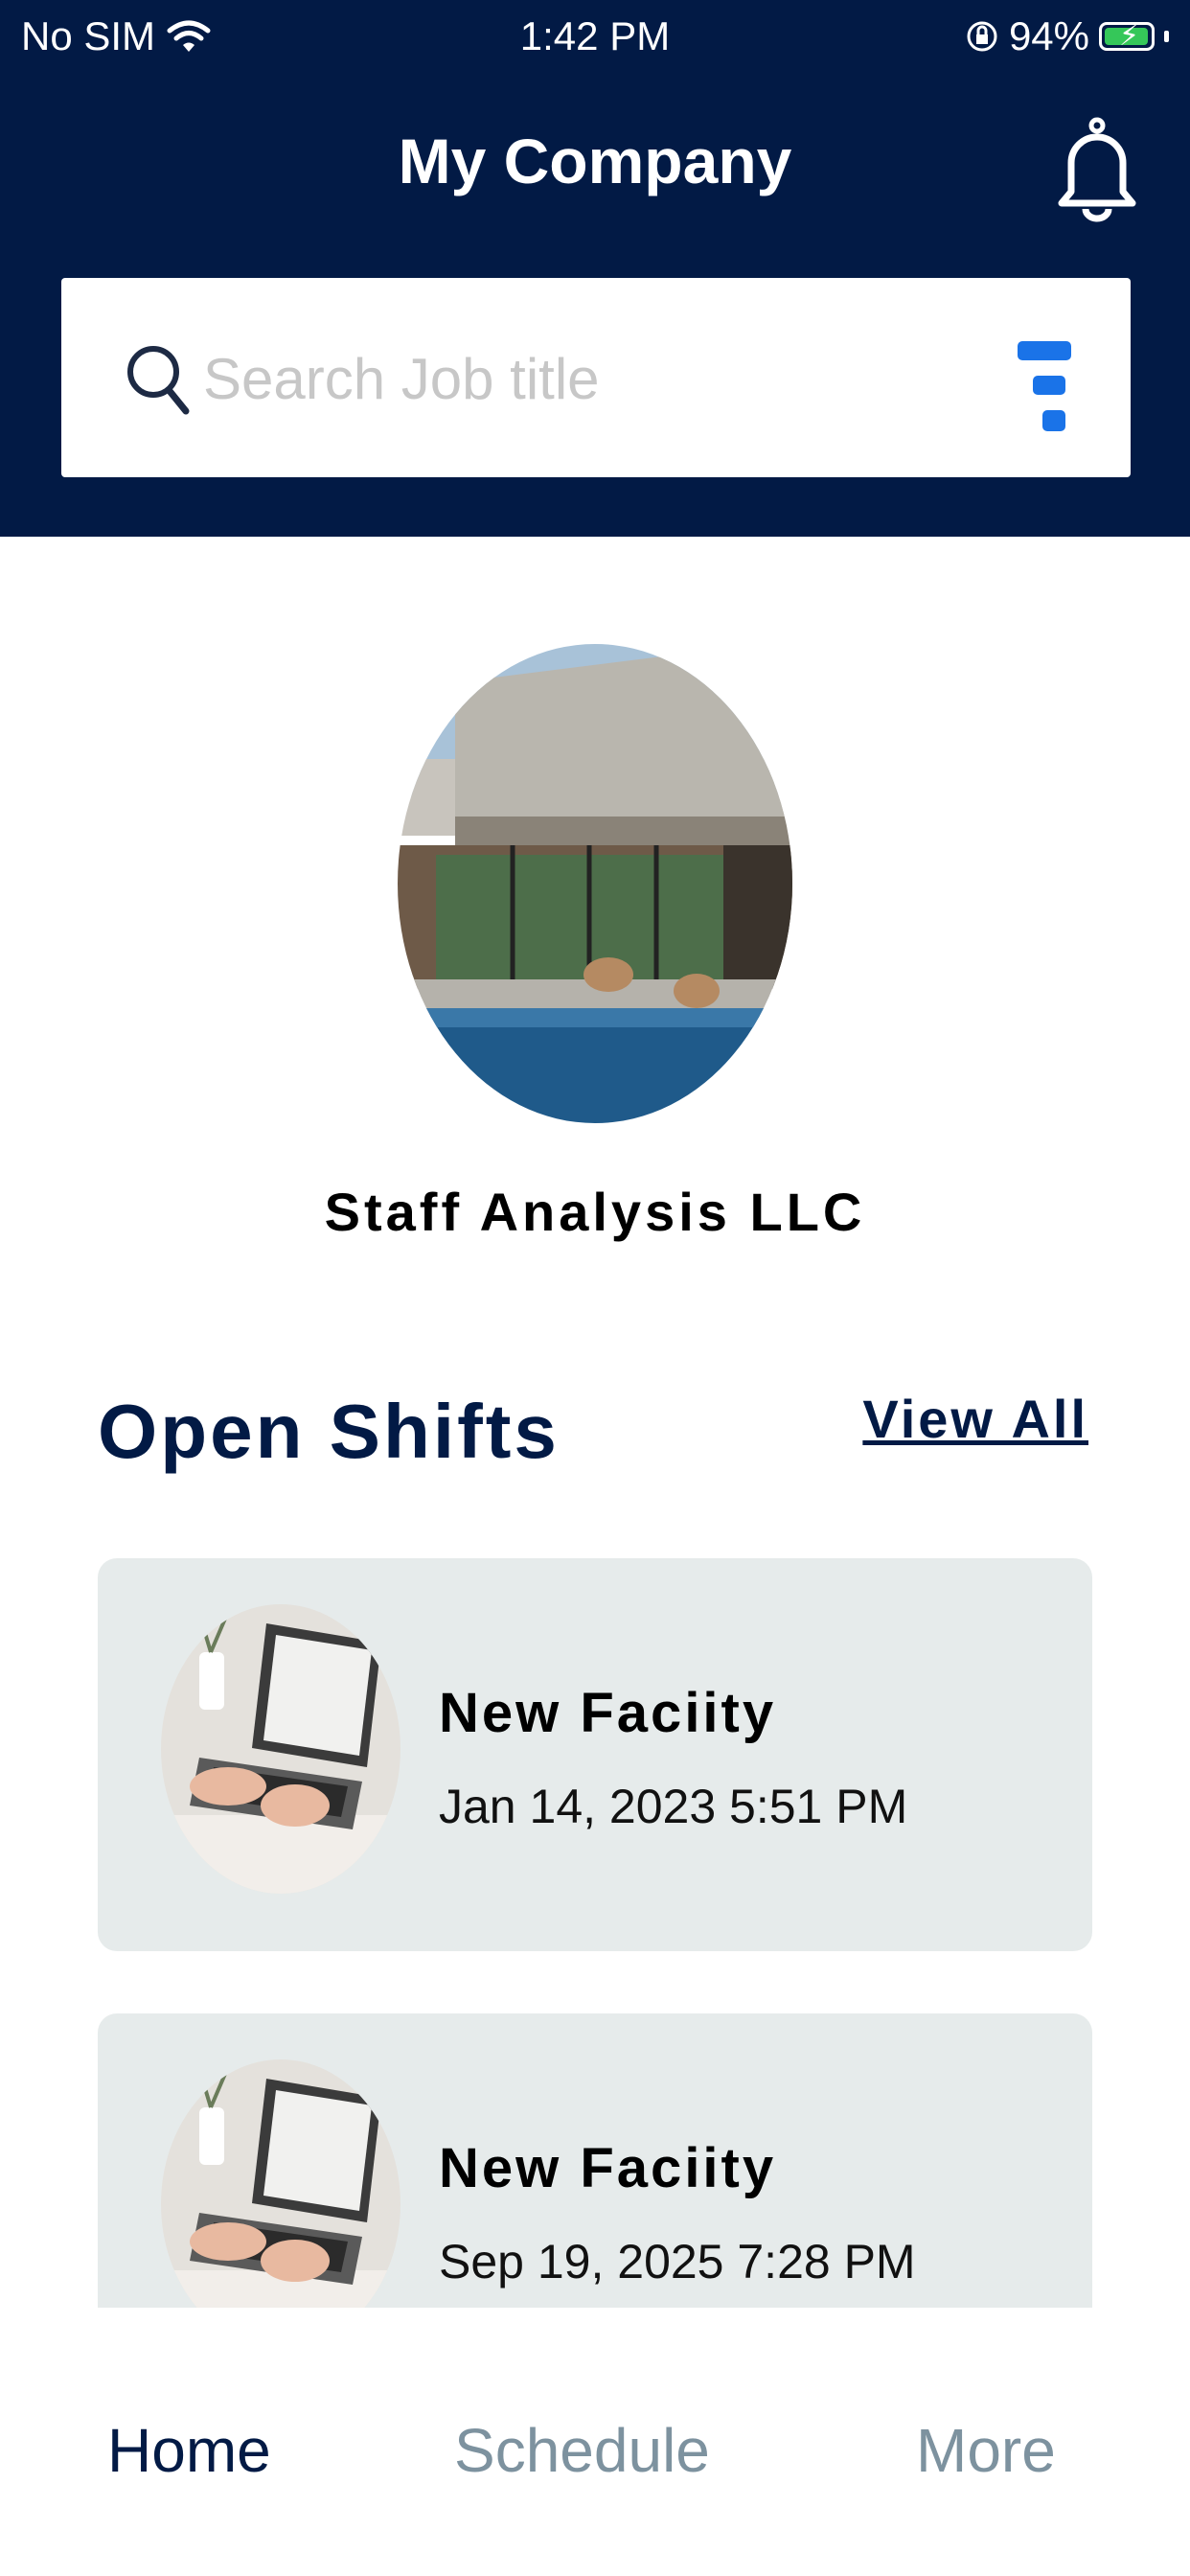 Image resolution: width=1190 pixels, height=2576 pixels. I want to click on tab-home: Home, so click(189, 2450).